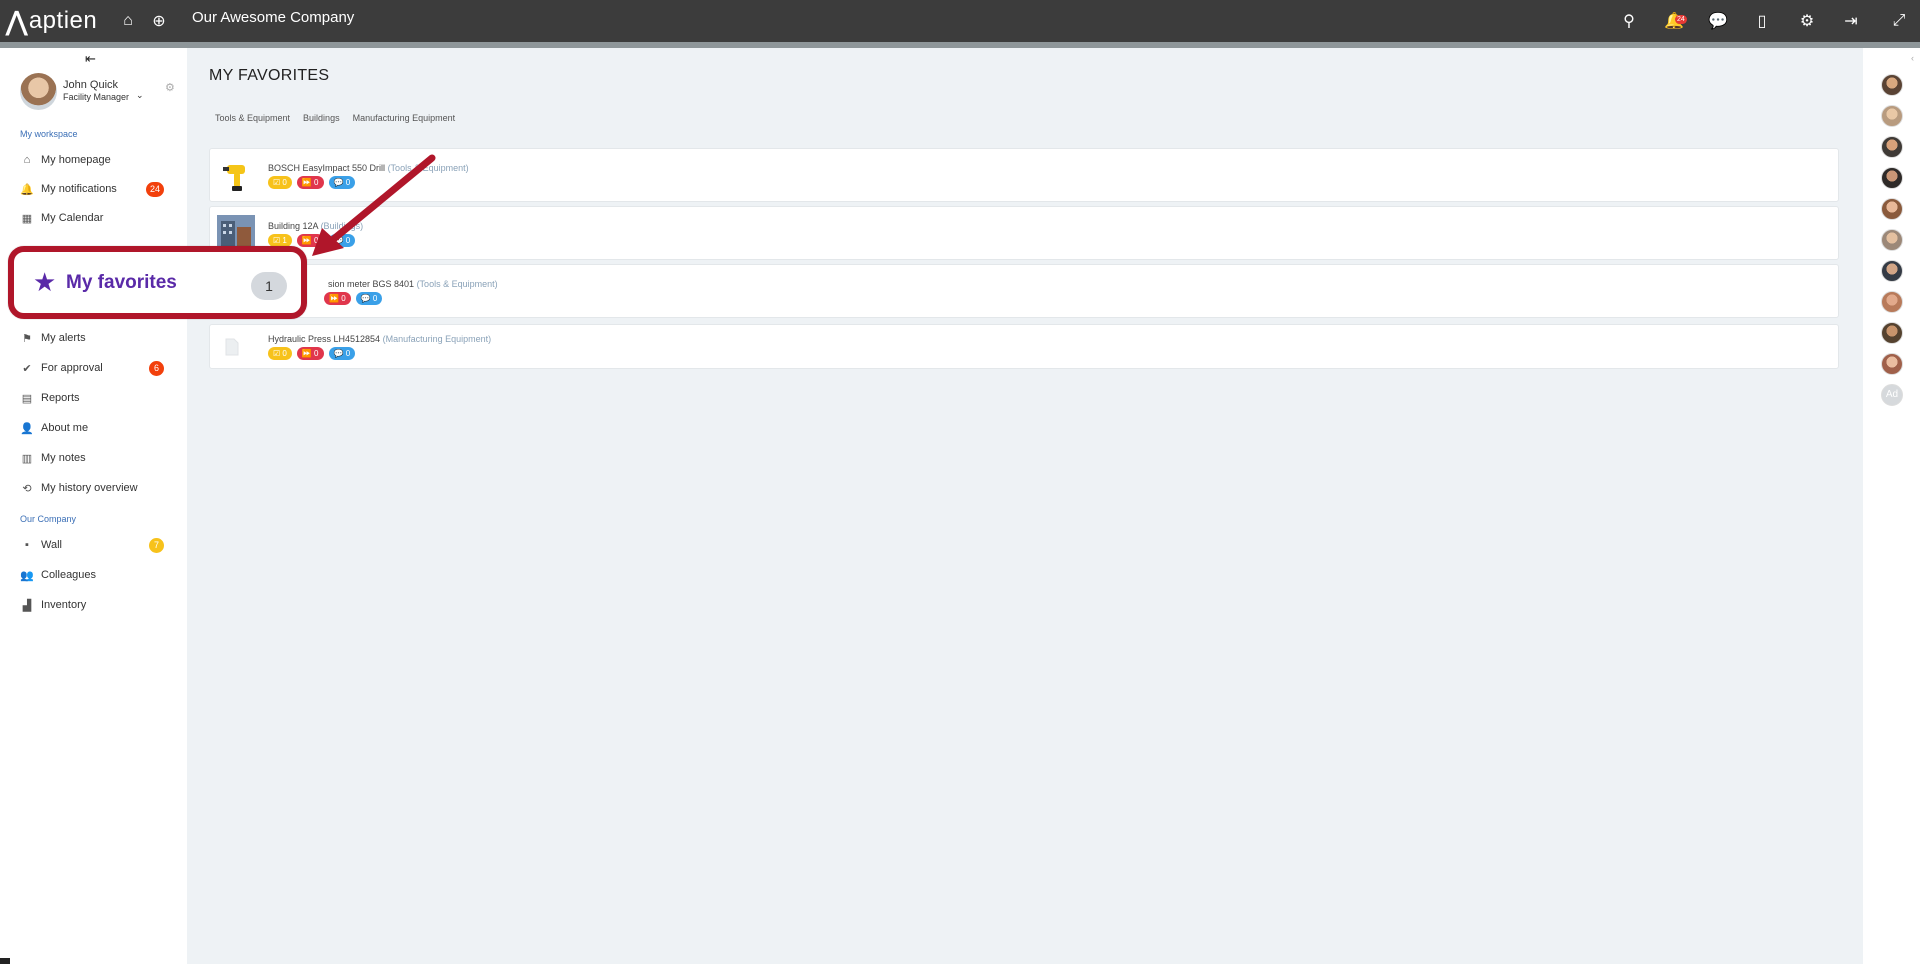 This screenshot has width=1920, height=964. I want to click on check-icon: ✔, so click(27, 368).